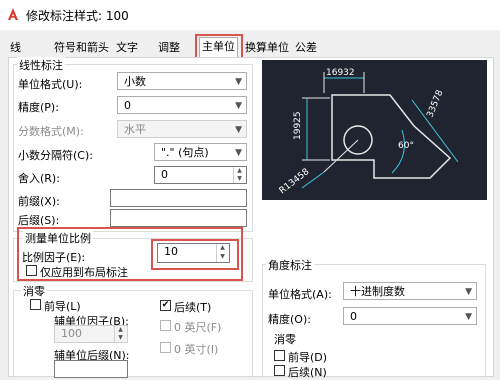  What do you see at coordinates (306, 47) in the screenshot?
I see `tab-tolerances: 公差` at bounding box center [306, 47].